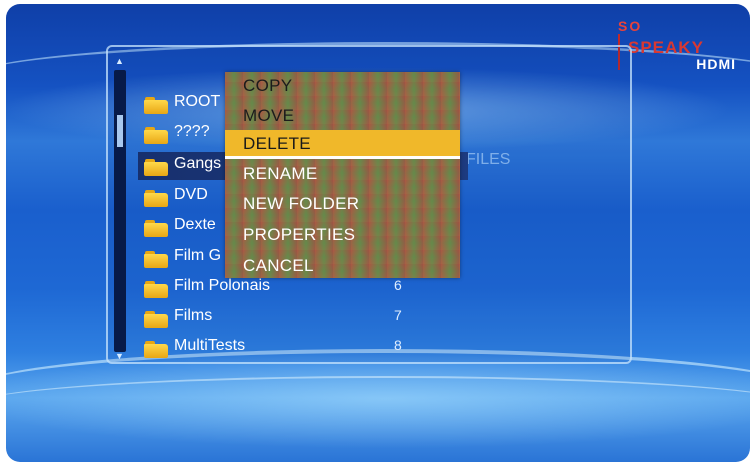 Image resolution: width=756 pixels, height=469 pixels. What do you see at coordinates (210, 345) in the screenshot?
I see `folder-name: MultiTests` at bounding box center [210, 345].